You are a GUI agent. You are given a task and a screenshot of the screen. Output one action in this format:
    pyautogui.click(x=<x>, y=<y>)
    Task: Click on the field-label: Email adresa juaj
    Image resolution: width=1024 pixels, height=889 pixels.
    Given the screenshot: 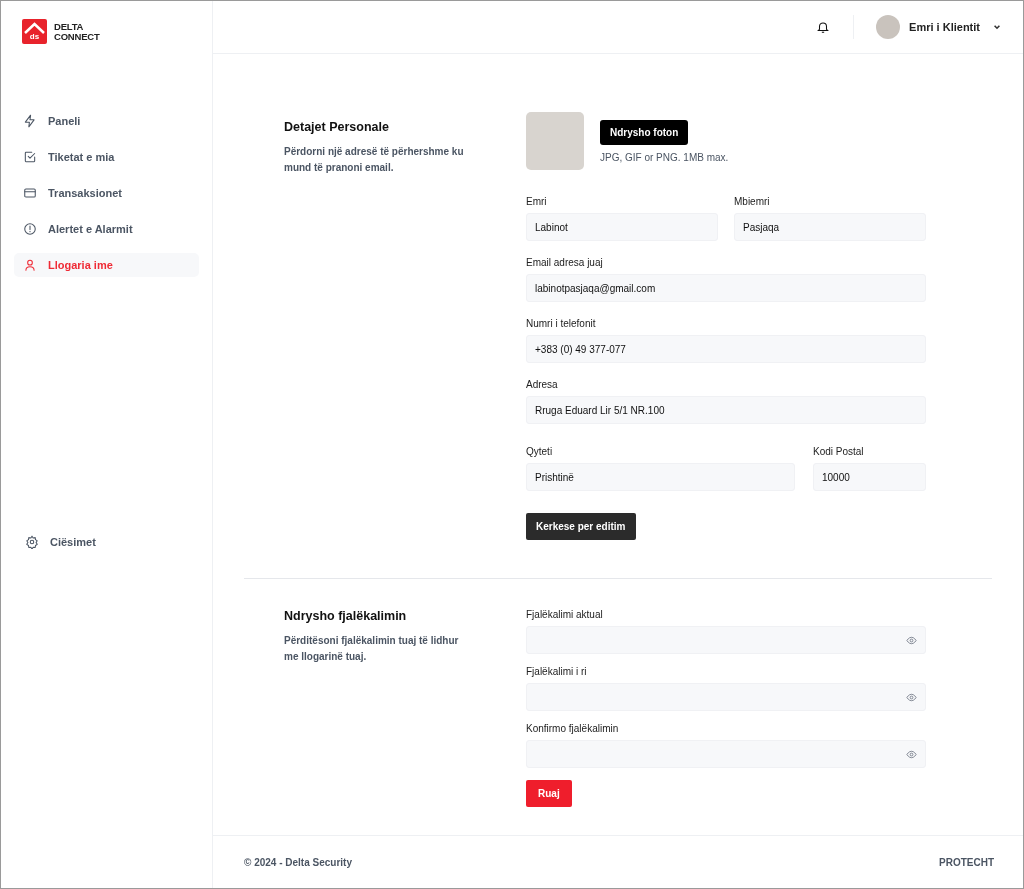 What is the action you would take?
    pyautogui.click(x=565, y=262)
    